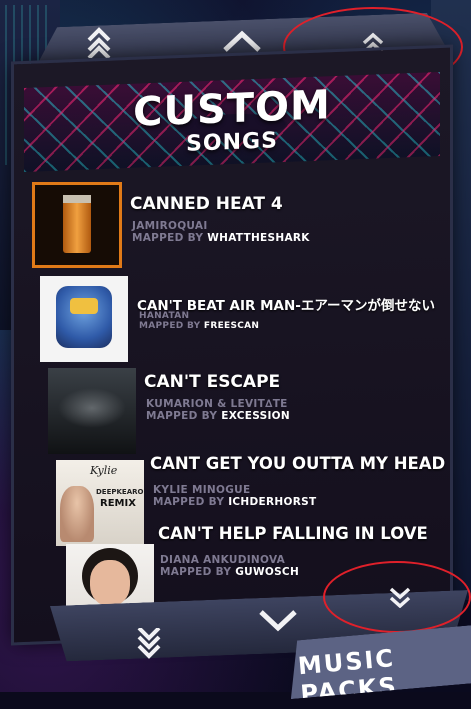 The height and width of the screenshot is (709, 471). I want to click on music-packs-label: MUSIC PACKS, so click(347, 676).